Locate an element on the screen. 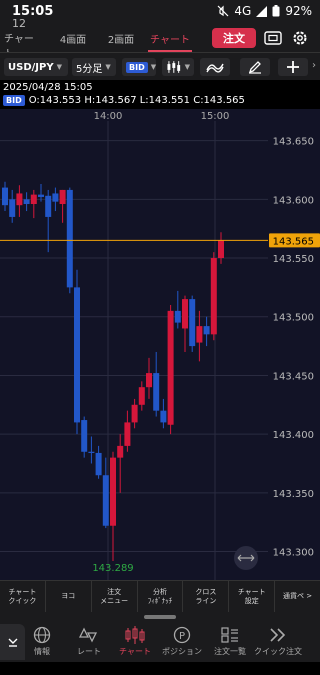 The height and width of the screenshot is (675, 320). chart-toolbar: USD/JPY ▼ 5分足 ▼ BID ▼ ▼ › is located at coordinates (160, 66).